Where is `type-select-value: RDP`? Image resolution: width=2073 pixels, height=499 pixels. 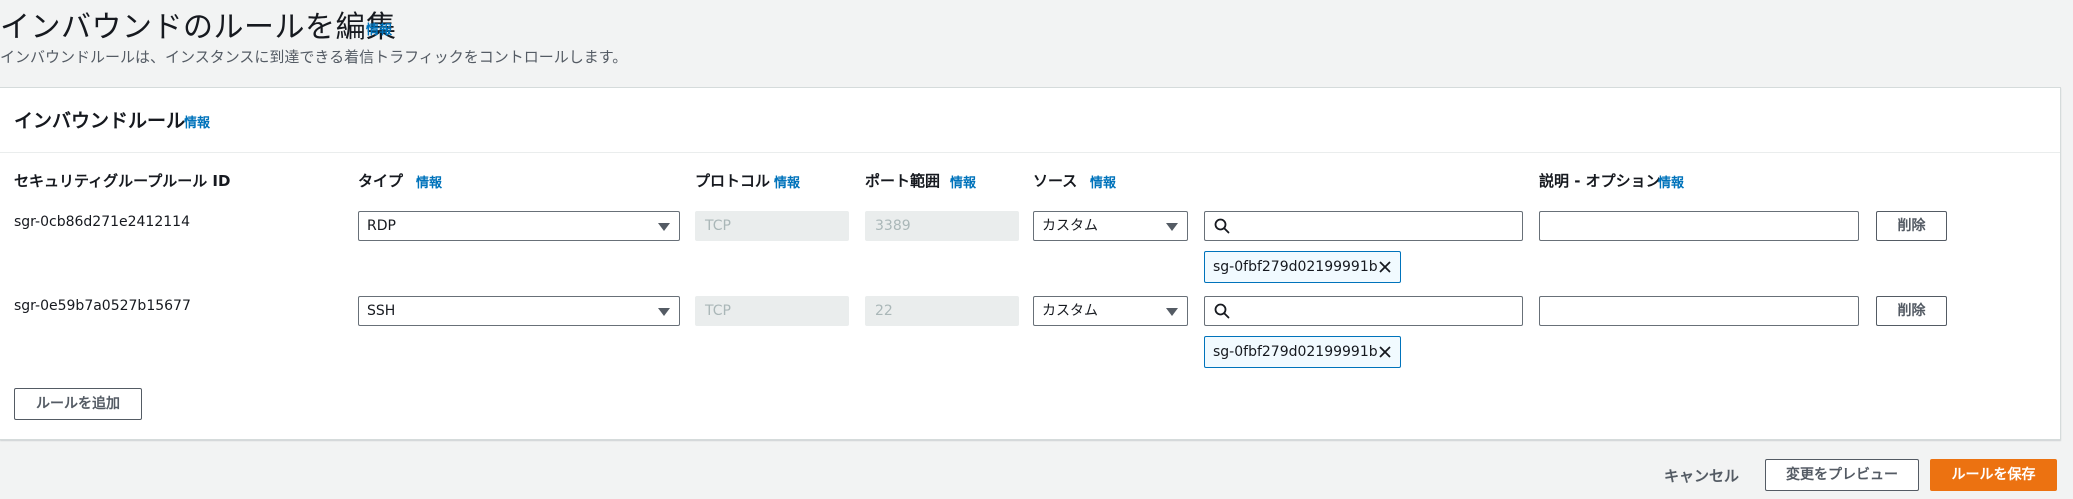
type-select-value: RDP is located at coordinates (381, 226).